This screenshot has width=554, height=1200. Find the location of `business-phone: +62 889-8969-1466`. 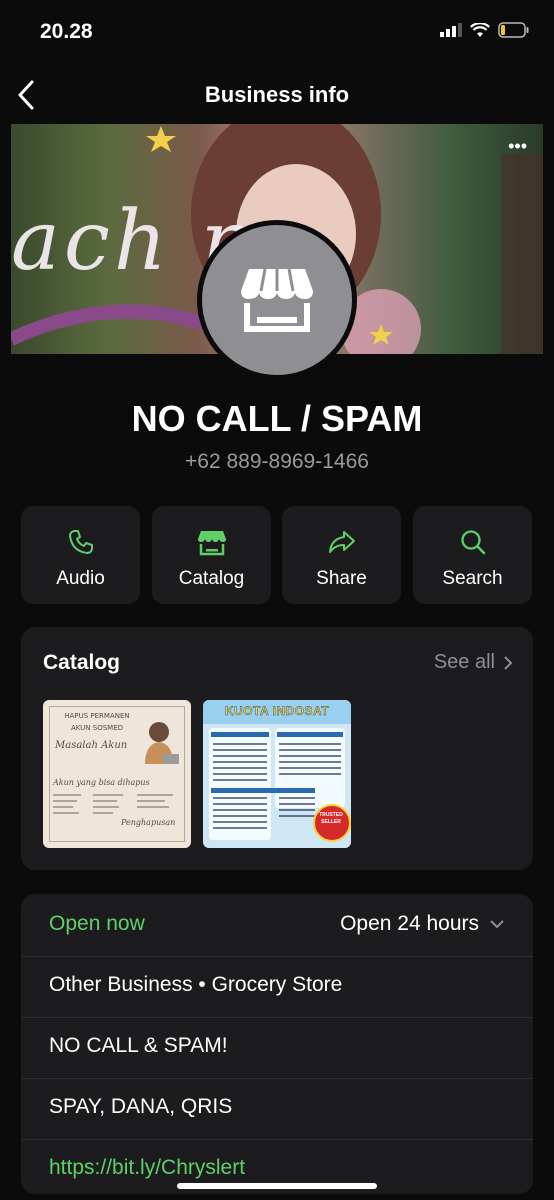

business-phone: +62 889-8969-1466 is located at coordinates (277, 462).